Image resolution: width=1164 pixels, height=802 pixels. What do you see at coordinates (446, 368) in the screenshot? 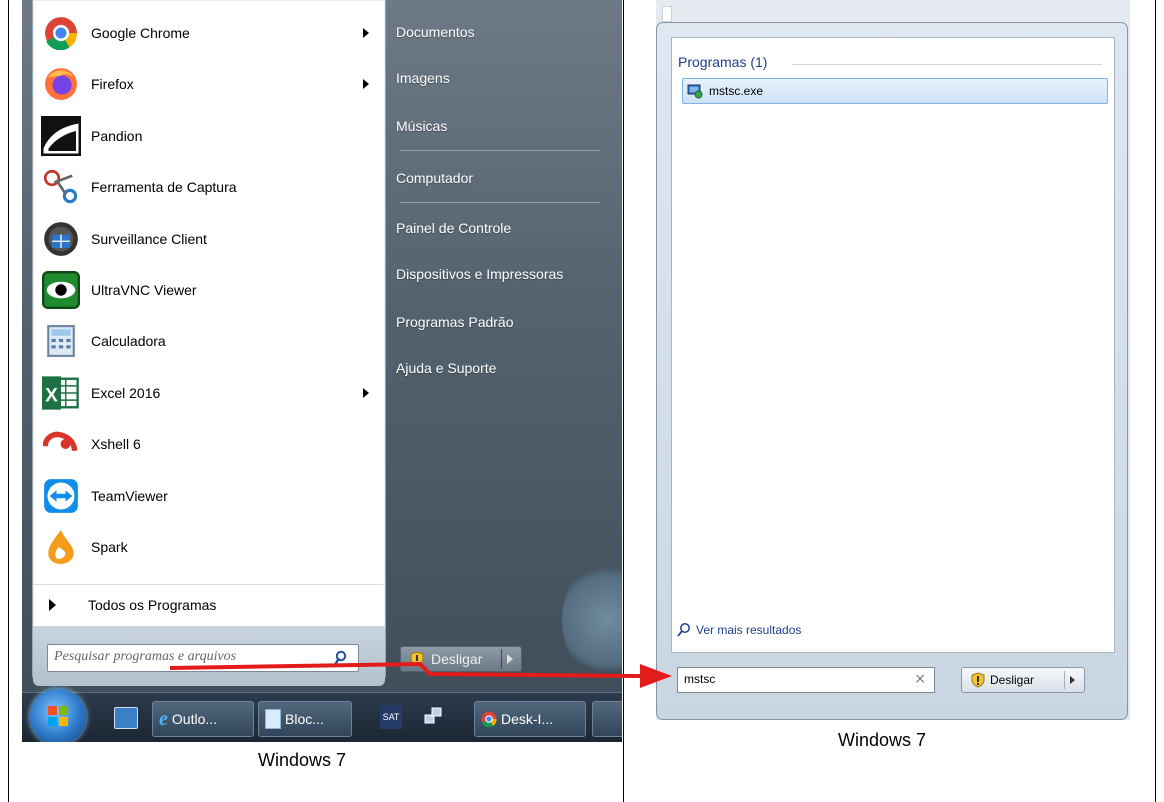
I see `rc-ajuda: Ajuda e Suporte` at bounding box center [446, 368].